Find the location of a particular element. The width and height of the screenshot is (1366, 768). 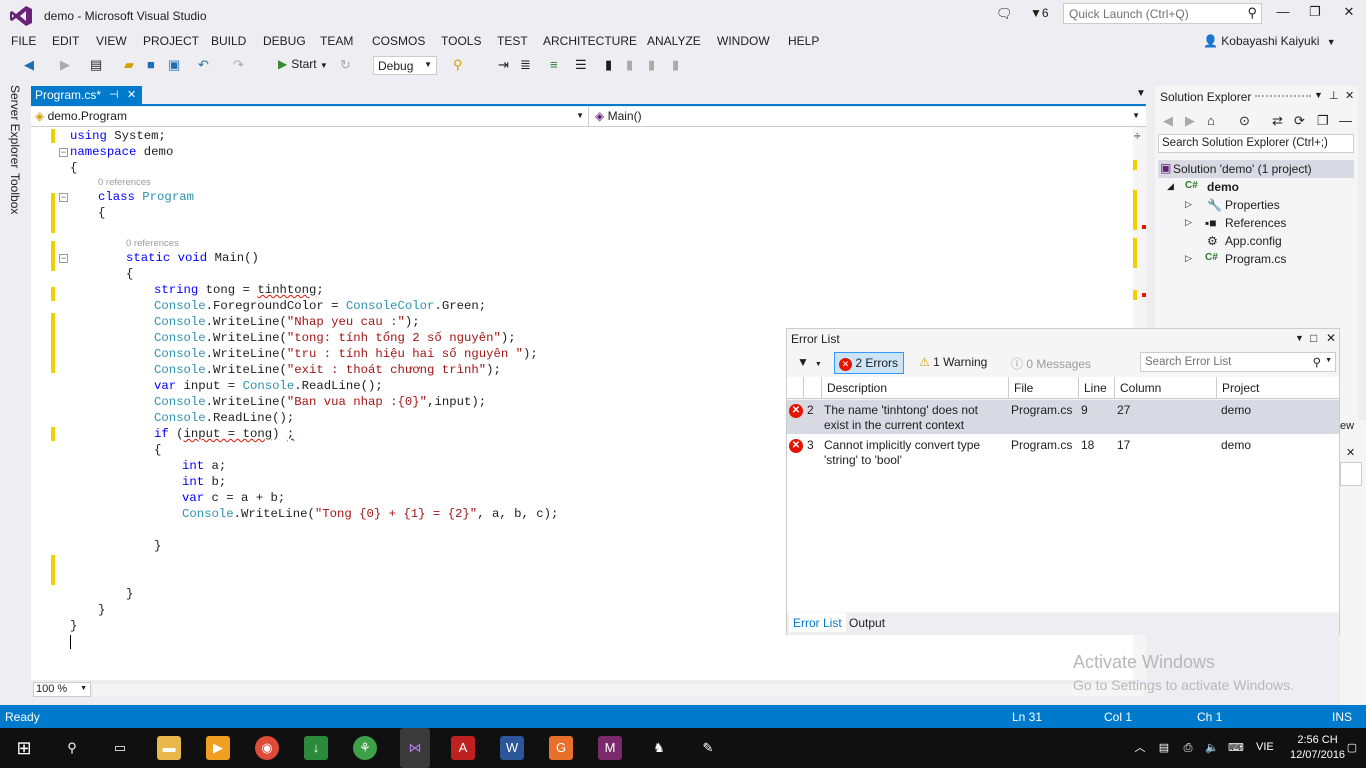

error-search-input: Search Error List ⚲ ▼ is located at coordinates (1238, 362).